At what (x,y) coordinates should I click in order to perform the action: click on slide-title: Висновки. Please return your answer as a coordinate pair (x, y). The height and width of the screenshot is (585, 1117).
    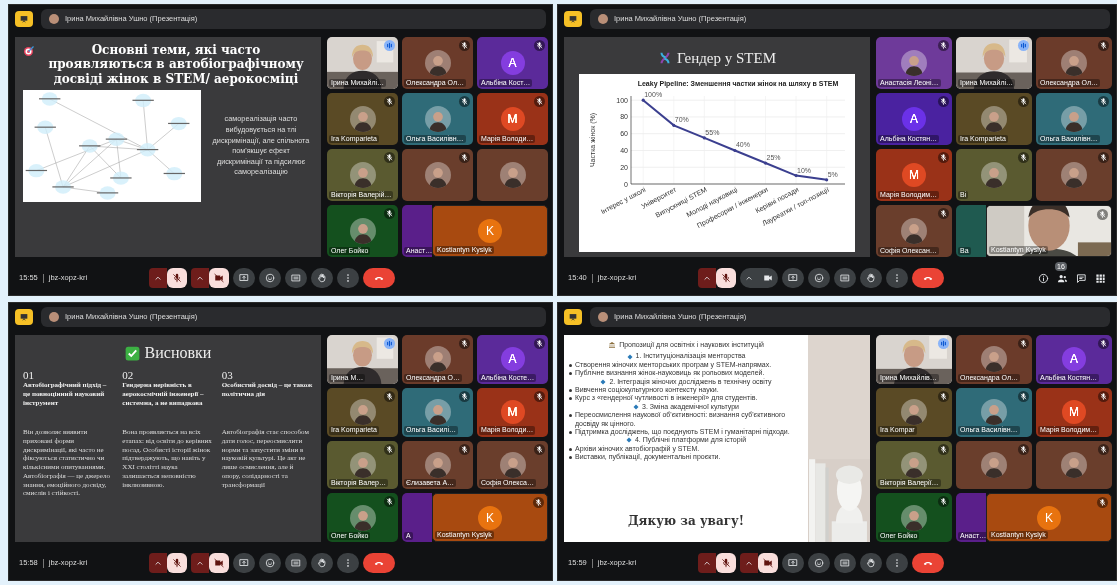
    Looking at the image, I should click on (178, 353).